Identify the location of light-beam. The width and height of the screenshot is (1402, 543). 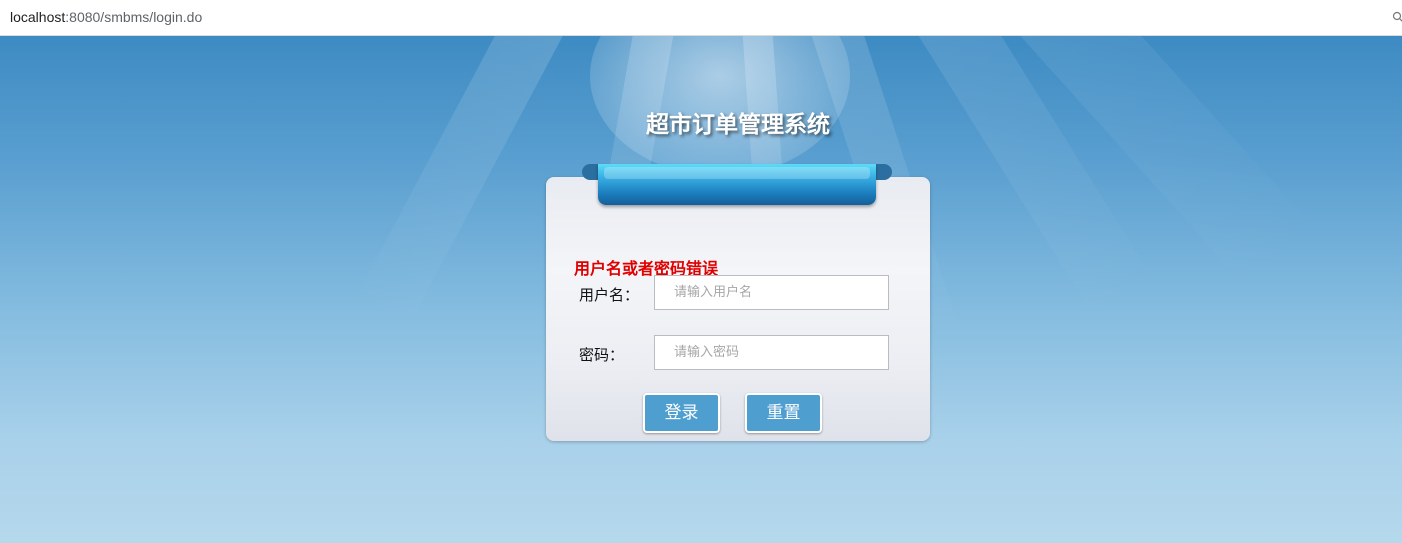
(465, 182).